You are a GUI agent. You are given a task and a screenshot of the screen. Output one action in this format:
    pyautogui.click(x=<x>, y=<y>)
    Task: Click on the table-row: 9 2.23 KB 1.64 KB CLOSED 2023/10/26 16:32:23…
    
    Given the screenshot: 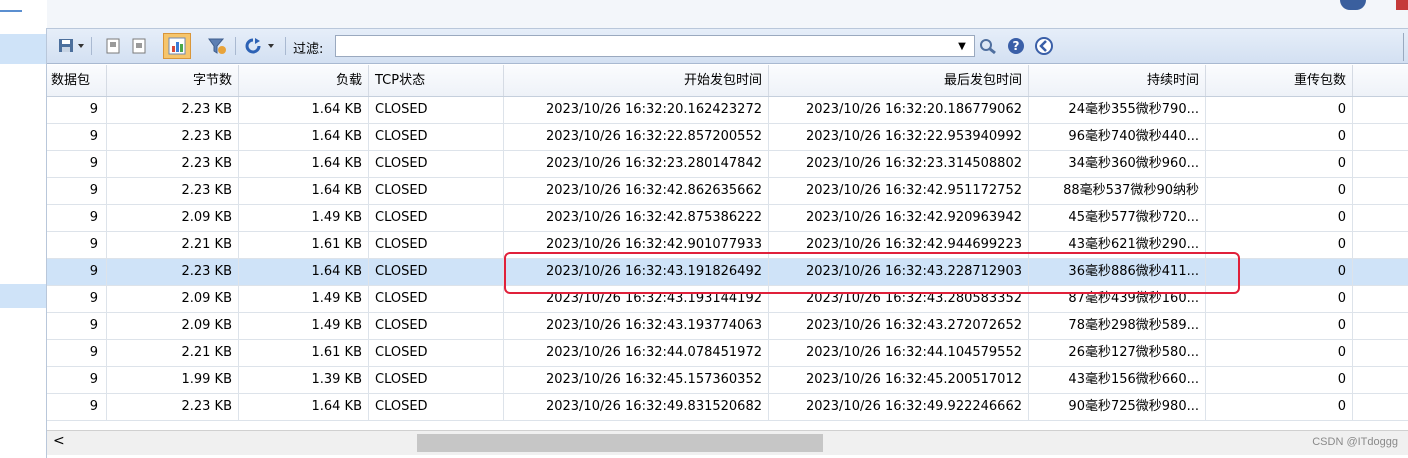 What is the action you would take?
    pyautogui.click(x=727, y=164)
    